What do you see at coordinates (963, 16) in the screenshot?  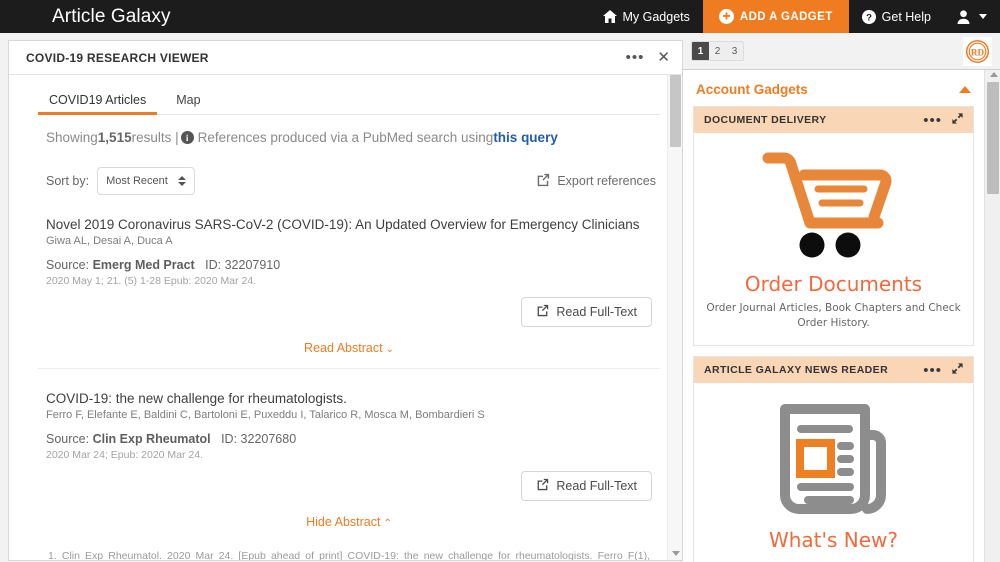 I see `user-icon` at bounding box center [963, 16].